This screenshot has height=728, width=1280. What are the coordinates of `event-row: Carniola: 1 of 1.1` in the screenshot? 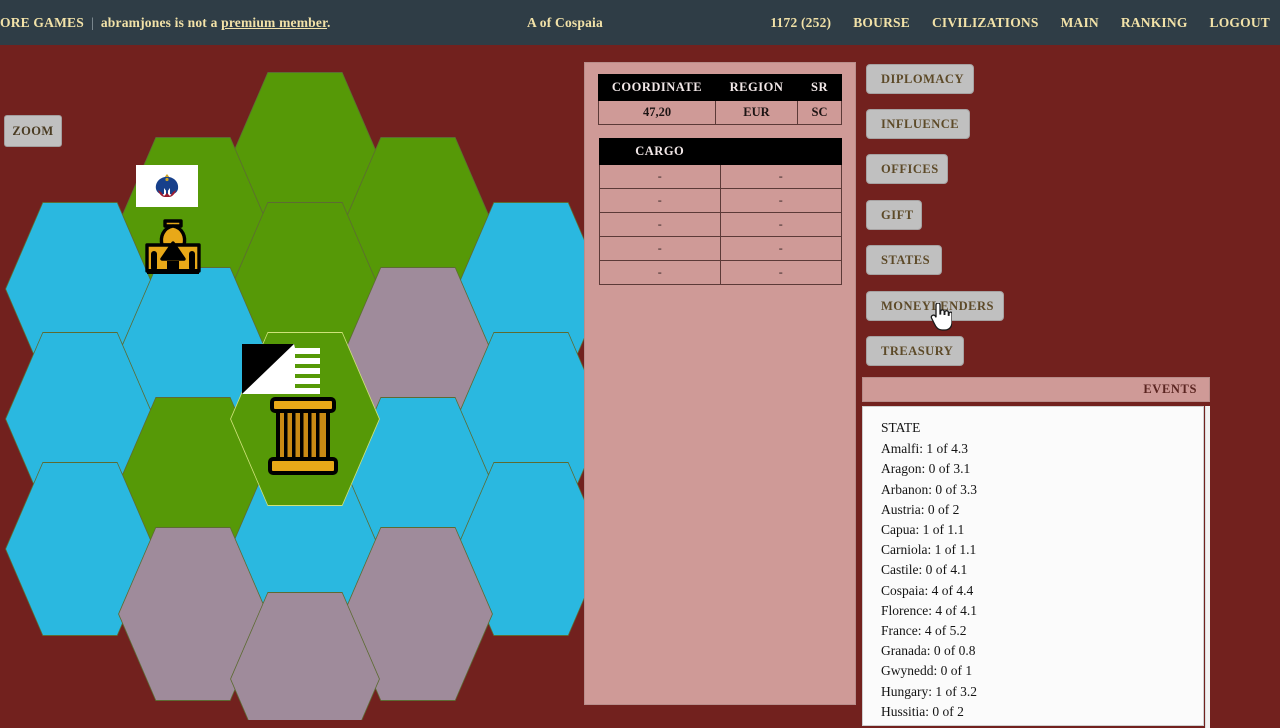 It's located at (929, 550).